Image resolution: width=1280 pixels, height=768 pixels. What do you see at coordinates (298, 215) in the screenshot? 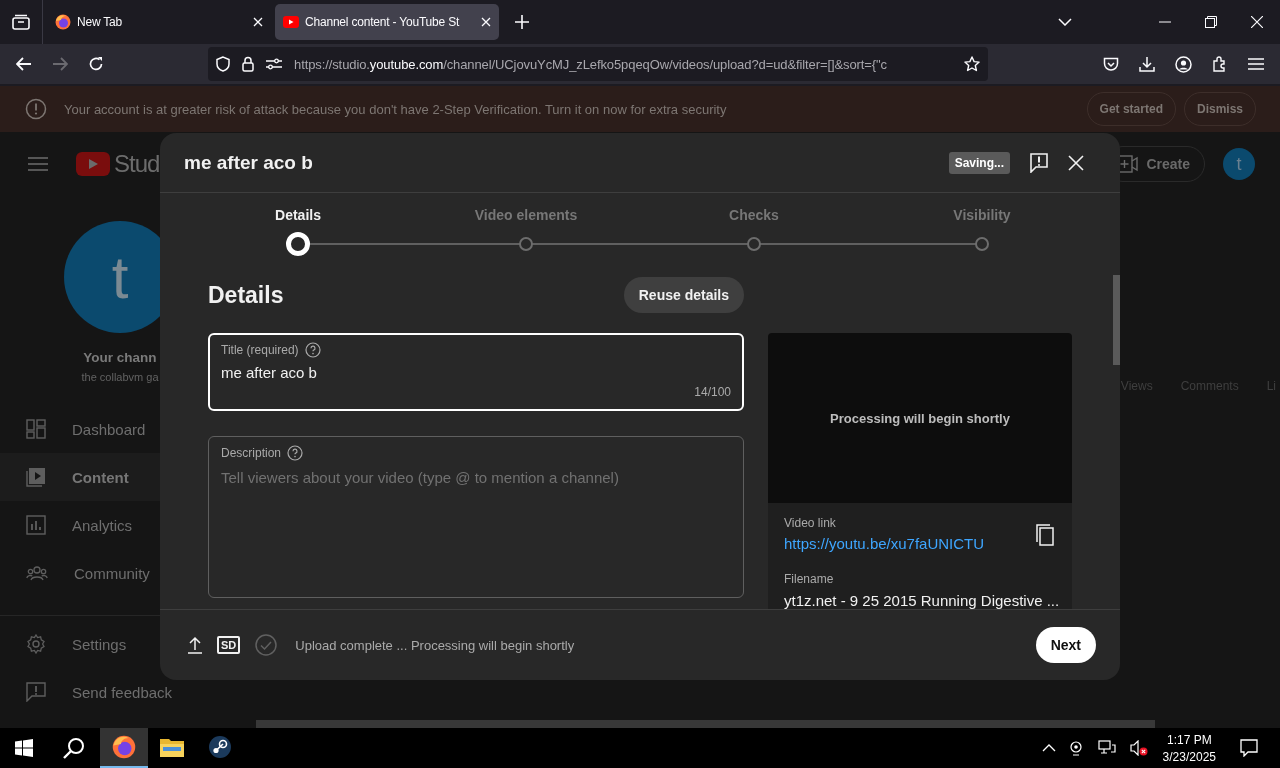
I see `step-tab: Details` at bounding box center [298, 215].